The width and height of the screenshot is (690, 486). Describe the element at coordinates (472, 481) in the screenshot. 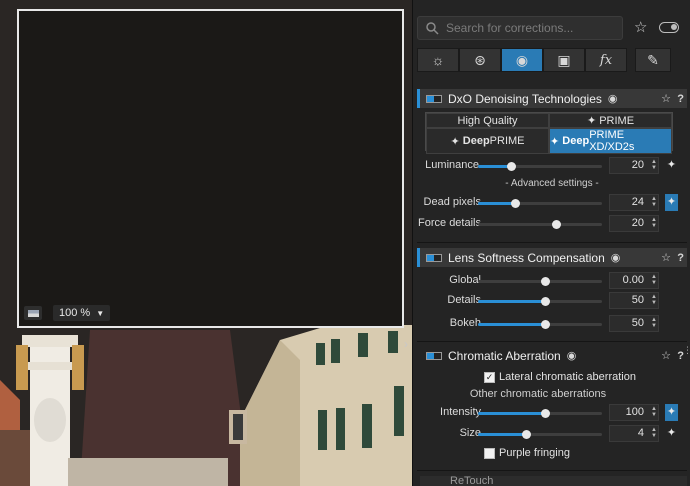

I see `retouch-title: ReTouch` at that location.